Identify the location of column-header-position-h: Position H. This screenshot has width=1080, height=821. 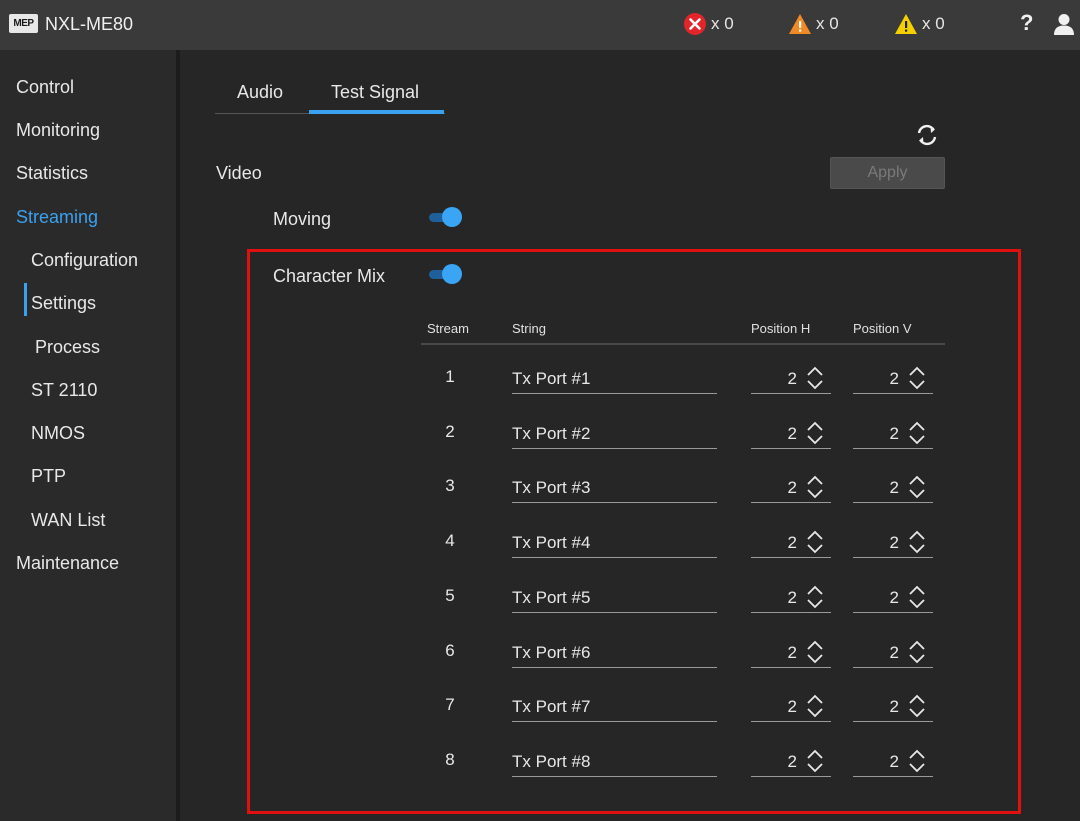
(781, 328).